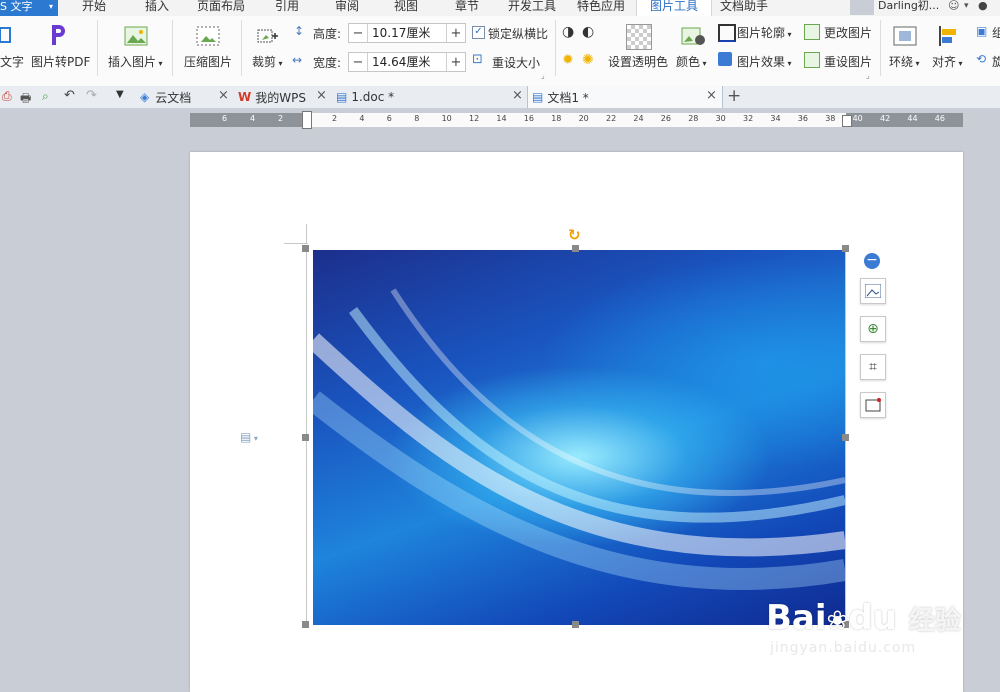  I want to click on resize-label: 重设大小, so click(516, 62).